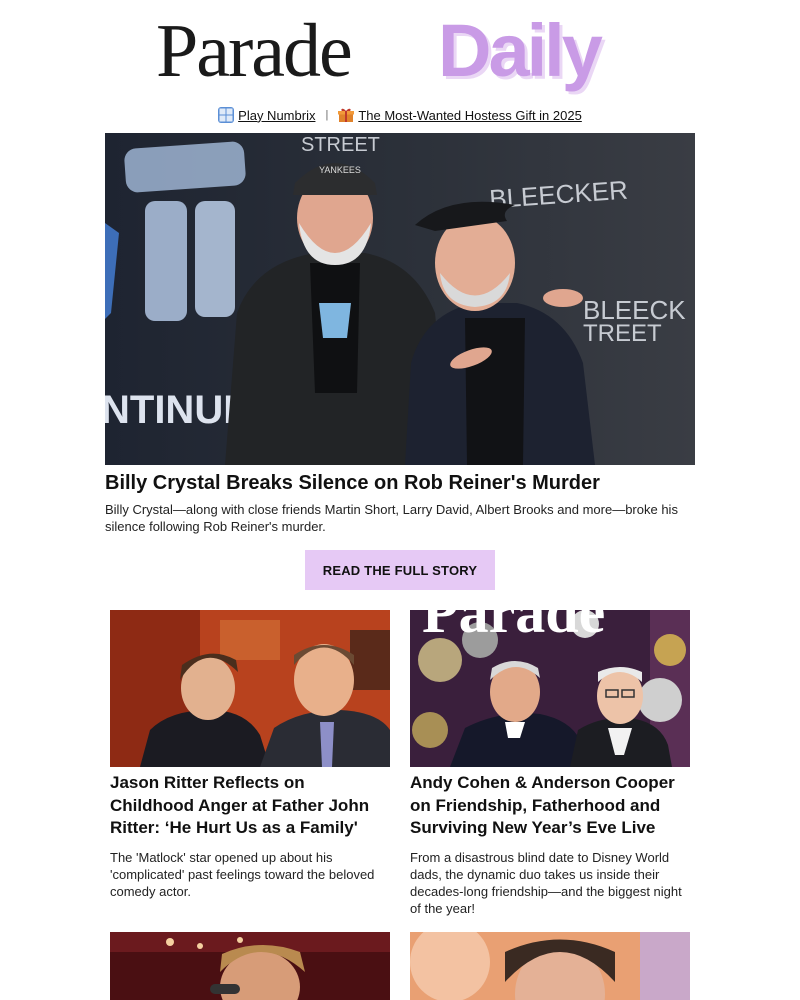 The image size is (800, 1000). I want to click on magazine-cover-masthead: Parade, so click(513, 627).